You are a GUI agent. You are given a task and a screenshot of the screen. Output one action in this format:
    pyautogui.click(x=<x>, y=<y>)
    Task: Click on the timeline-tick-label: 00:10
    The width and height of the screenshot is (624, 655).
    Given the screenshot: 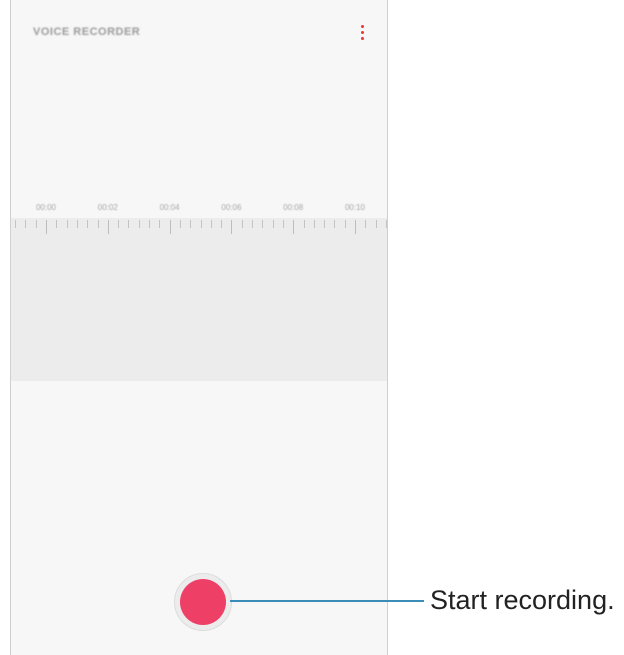 What is the action you would take?
    pyautogui.click(x=355, y=207)
    